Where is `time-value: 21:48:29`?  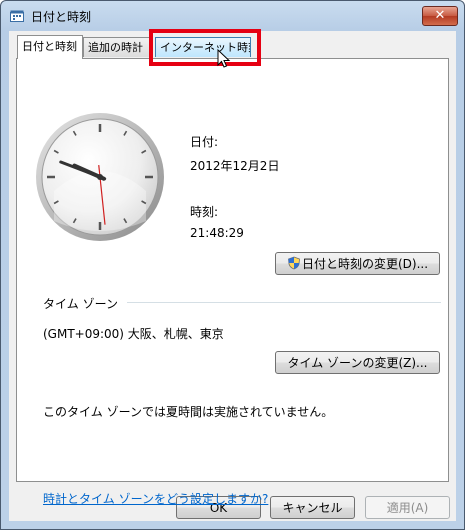
time-value: 21:48:29 is located at coordinates (217, 233).